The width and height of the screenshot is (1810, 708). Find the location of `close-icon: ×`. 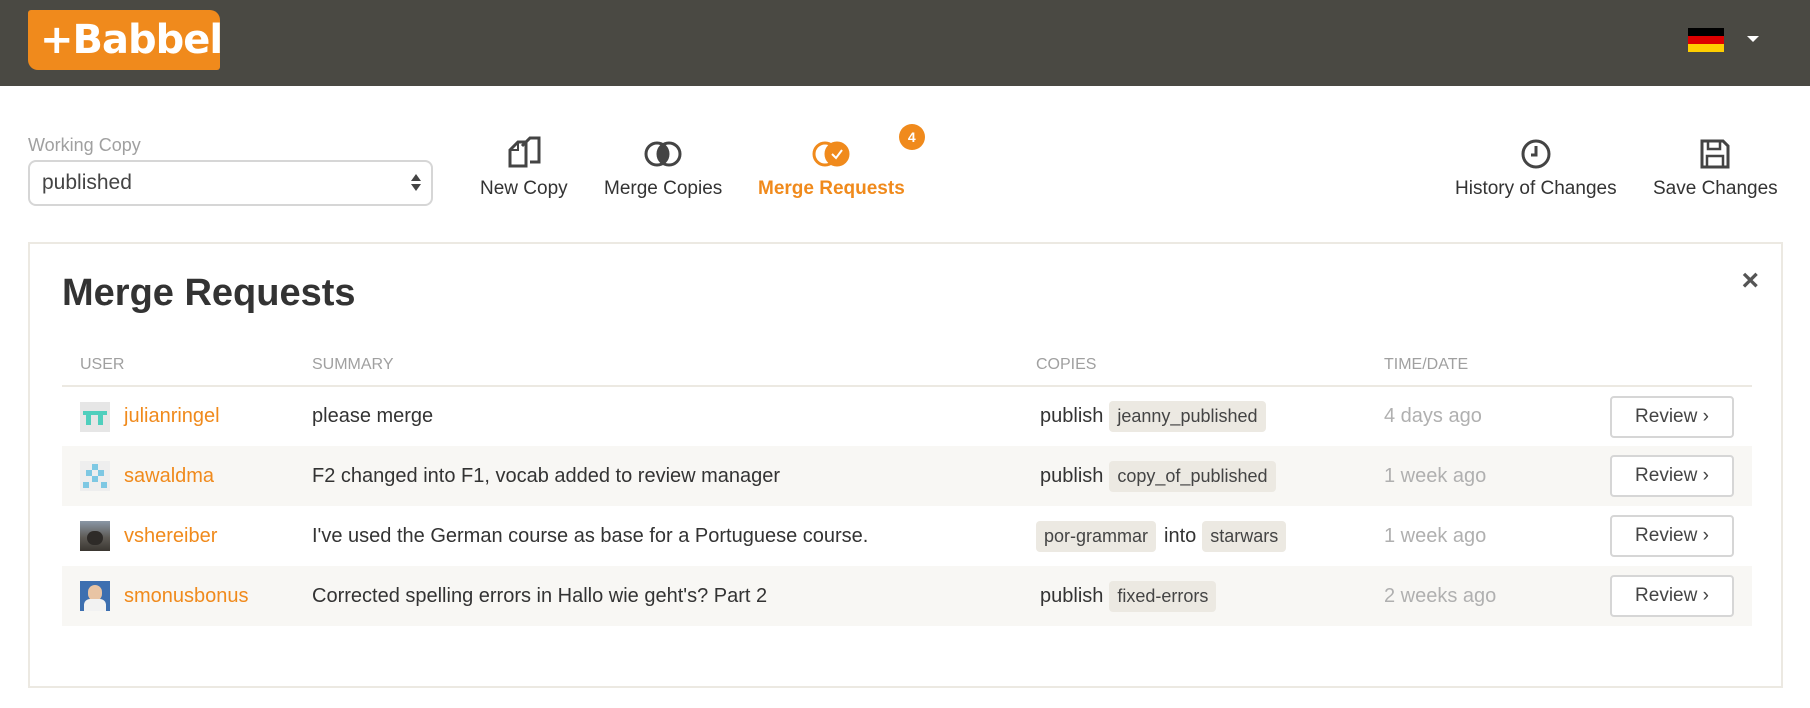

close-icon: × is located at coordinates (1750, 281).